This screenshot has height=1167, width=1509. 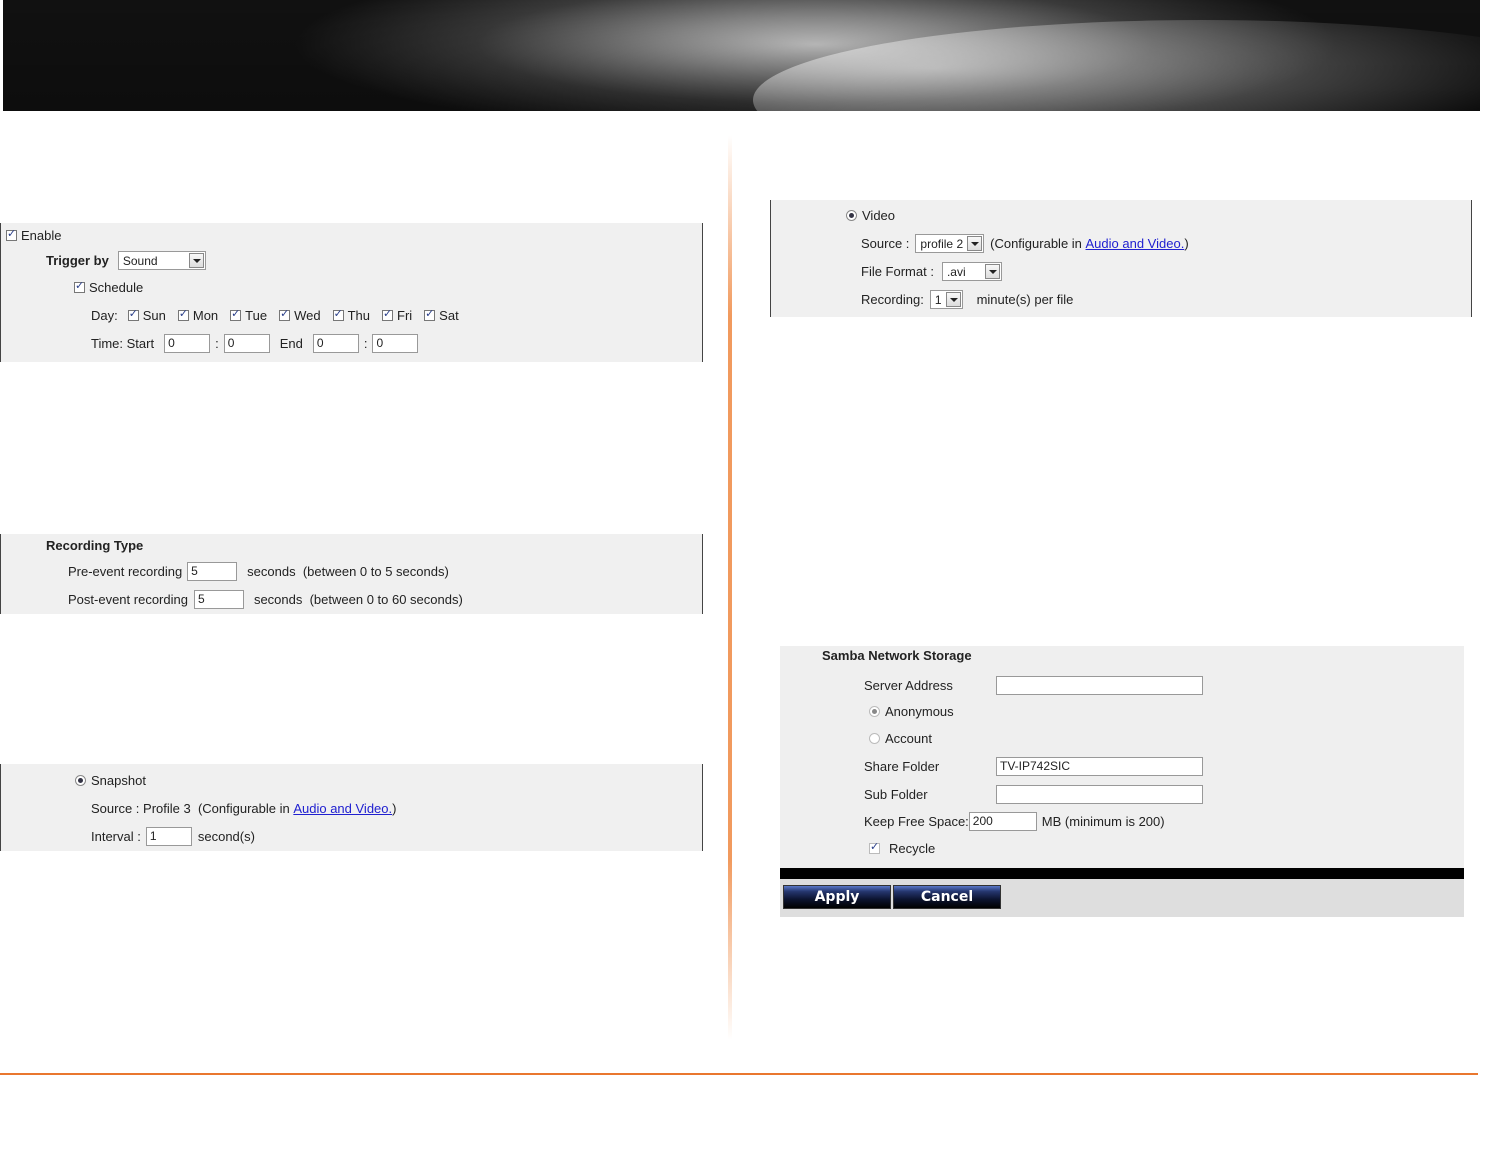 What do you see at coordinates (118, 780) in the screenshot?
I see `snapshot-label: Snapshot` at bounding box center [118, 780].